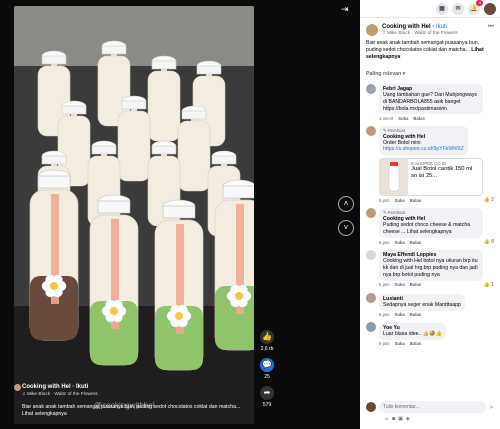 The height and width of the screenshot is (429, 500). What do you see at coordinates (345, 9) in the screenshot?
I see `collapse-icon: ⇥` at bounding box center [345, 9].